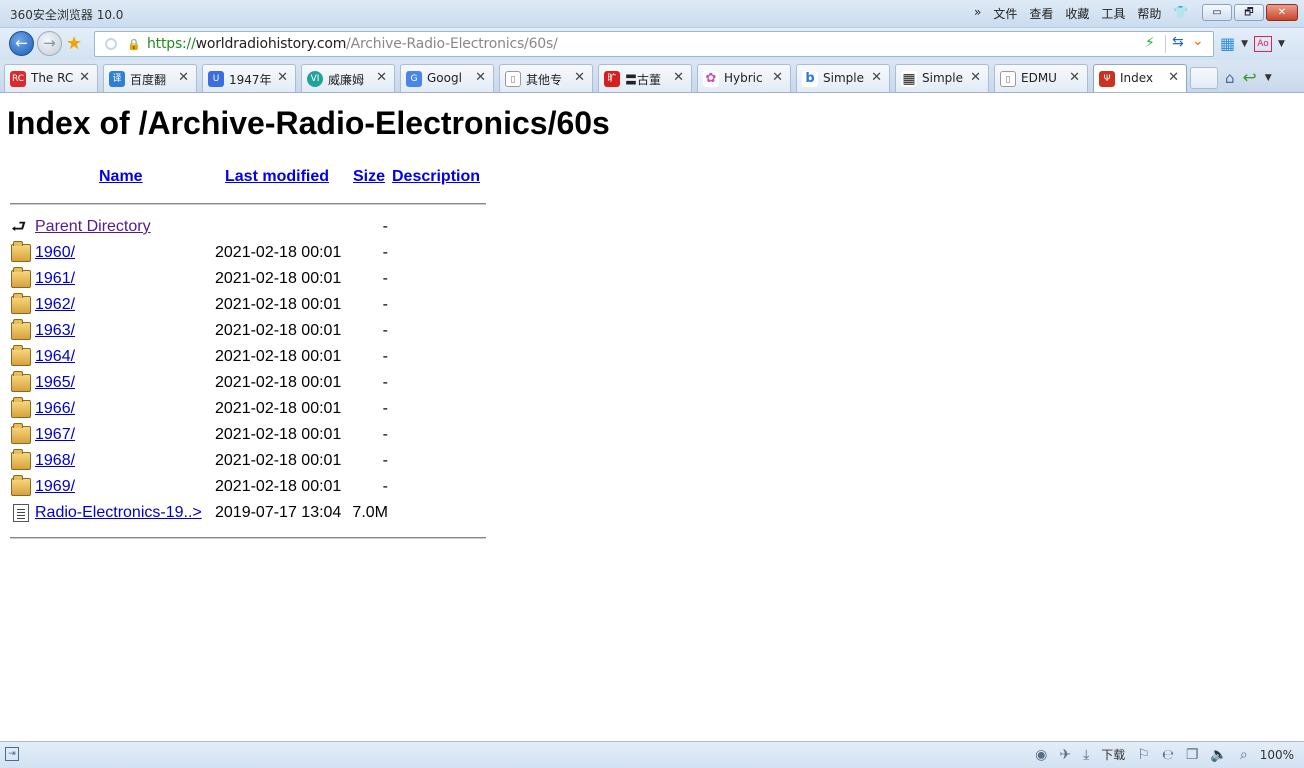  Describe the element at coordinates (1263, 43) in the screenshot. I see `pdf-icon: Ao` at that location.